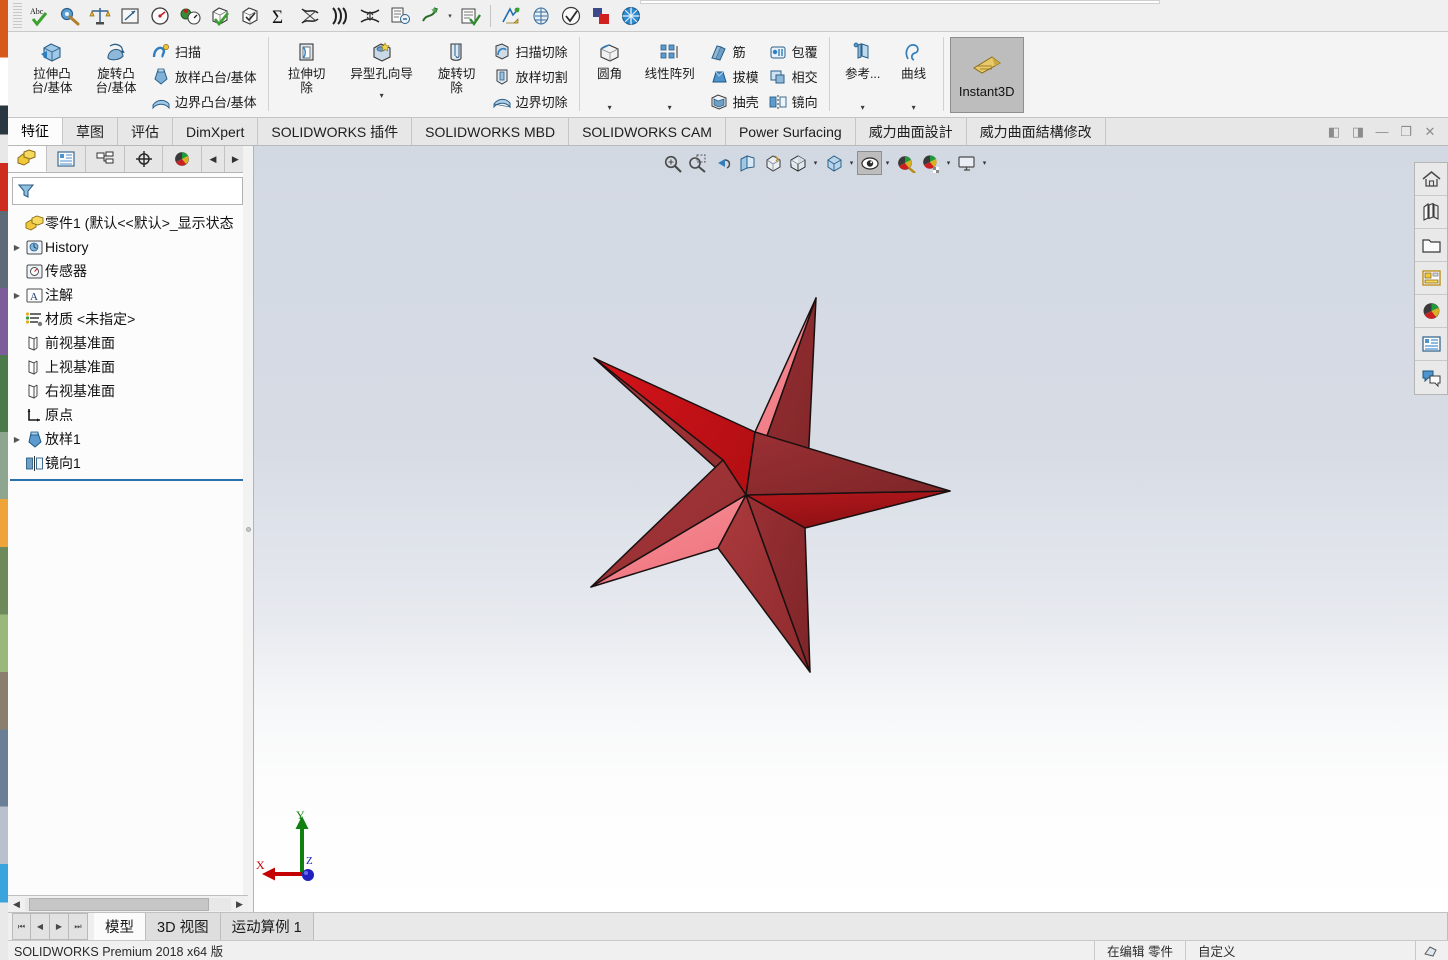  Describe the element at coordinates (610, 107) in the screenshot. I see `fillet-caret: ▾` at that location.